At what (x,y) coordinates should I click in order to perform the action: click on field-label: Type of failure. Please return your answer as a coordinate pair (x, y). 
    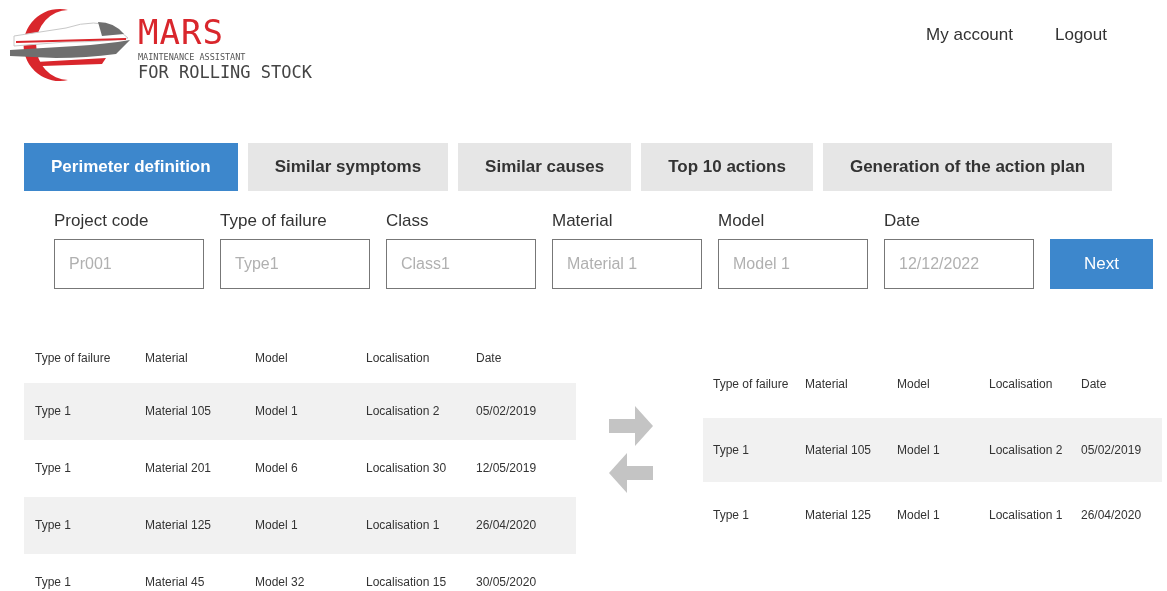
    Looking at the image, I should click on (274, 221).